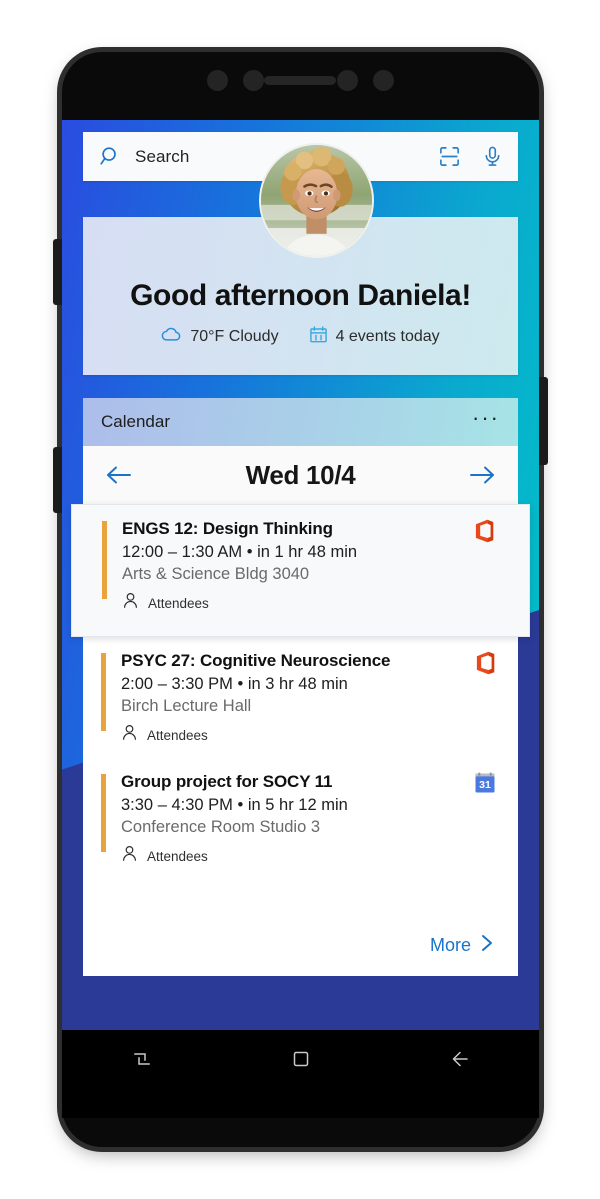  What do you see at coordinates (318, 337) in the screenshot?
I see `calendar-icon` at bounding box center [318, 337].